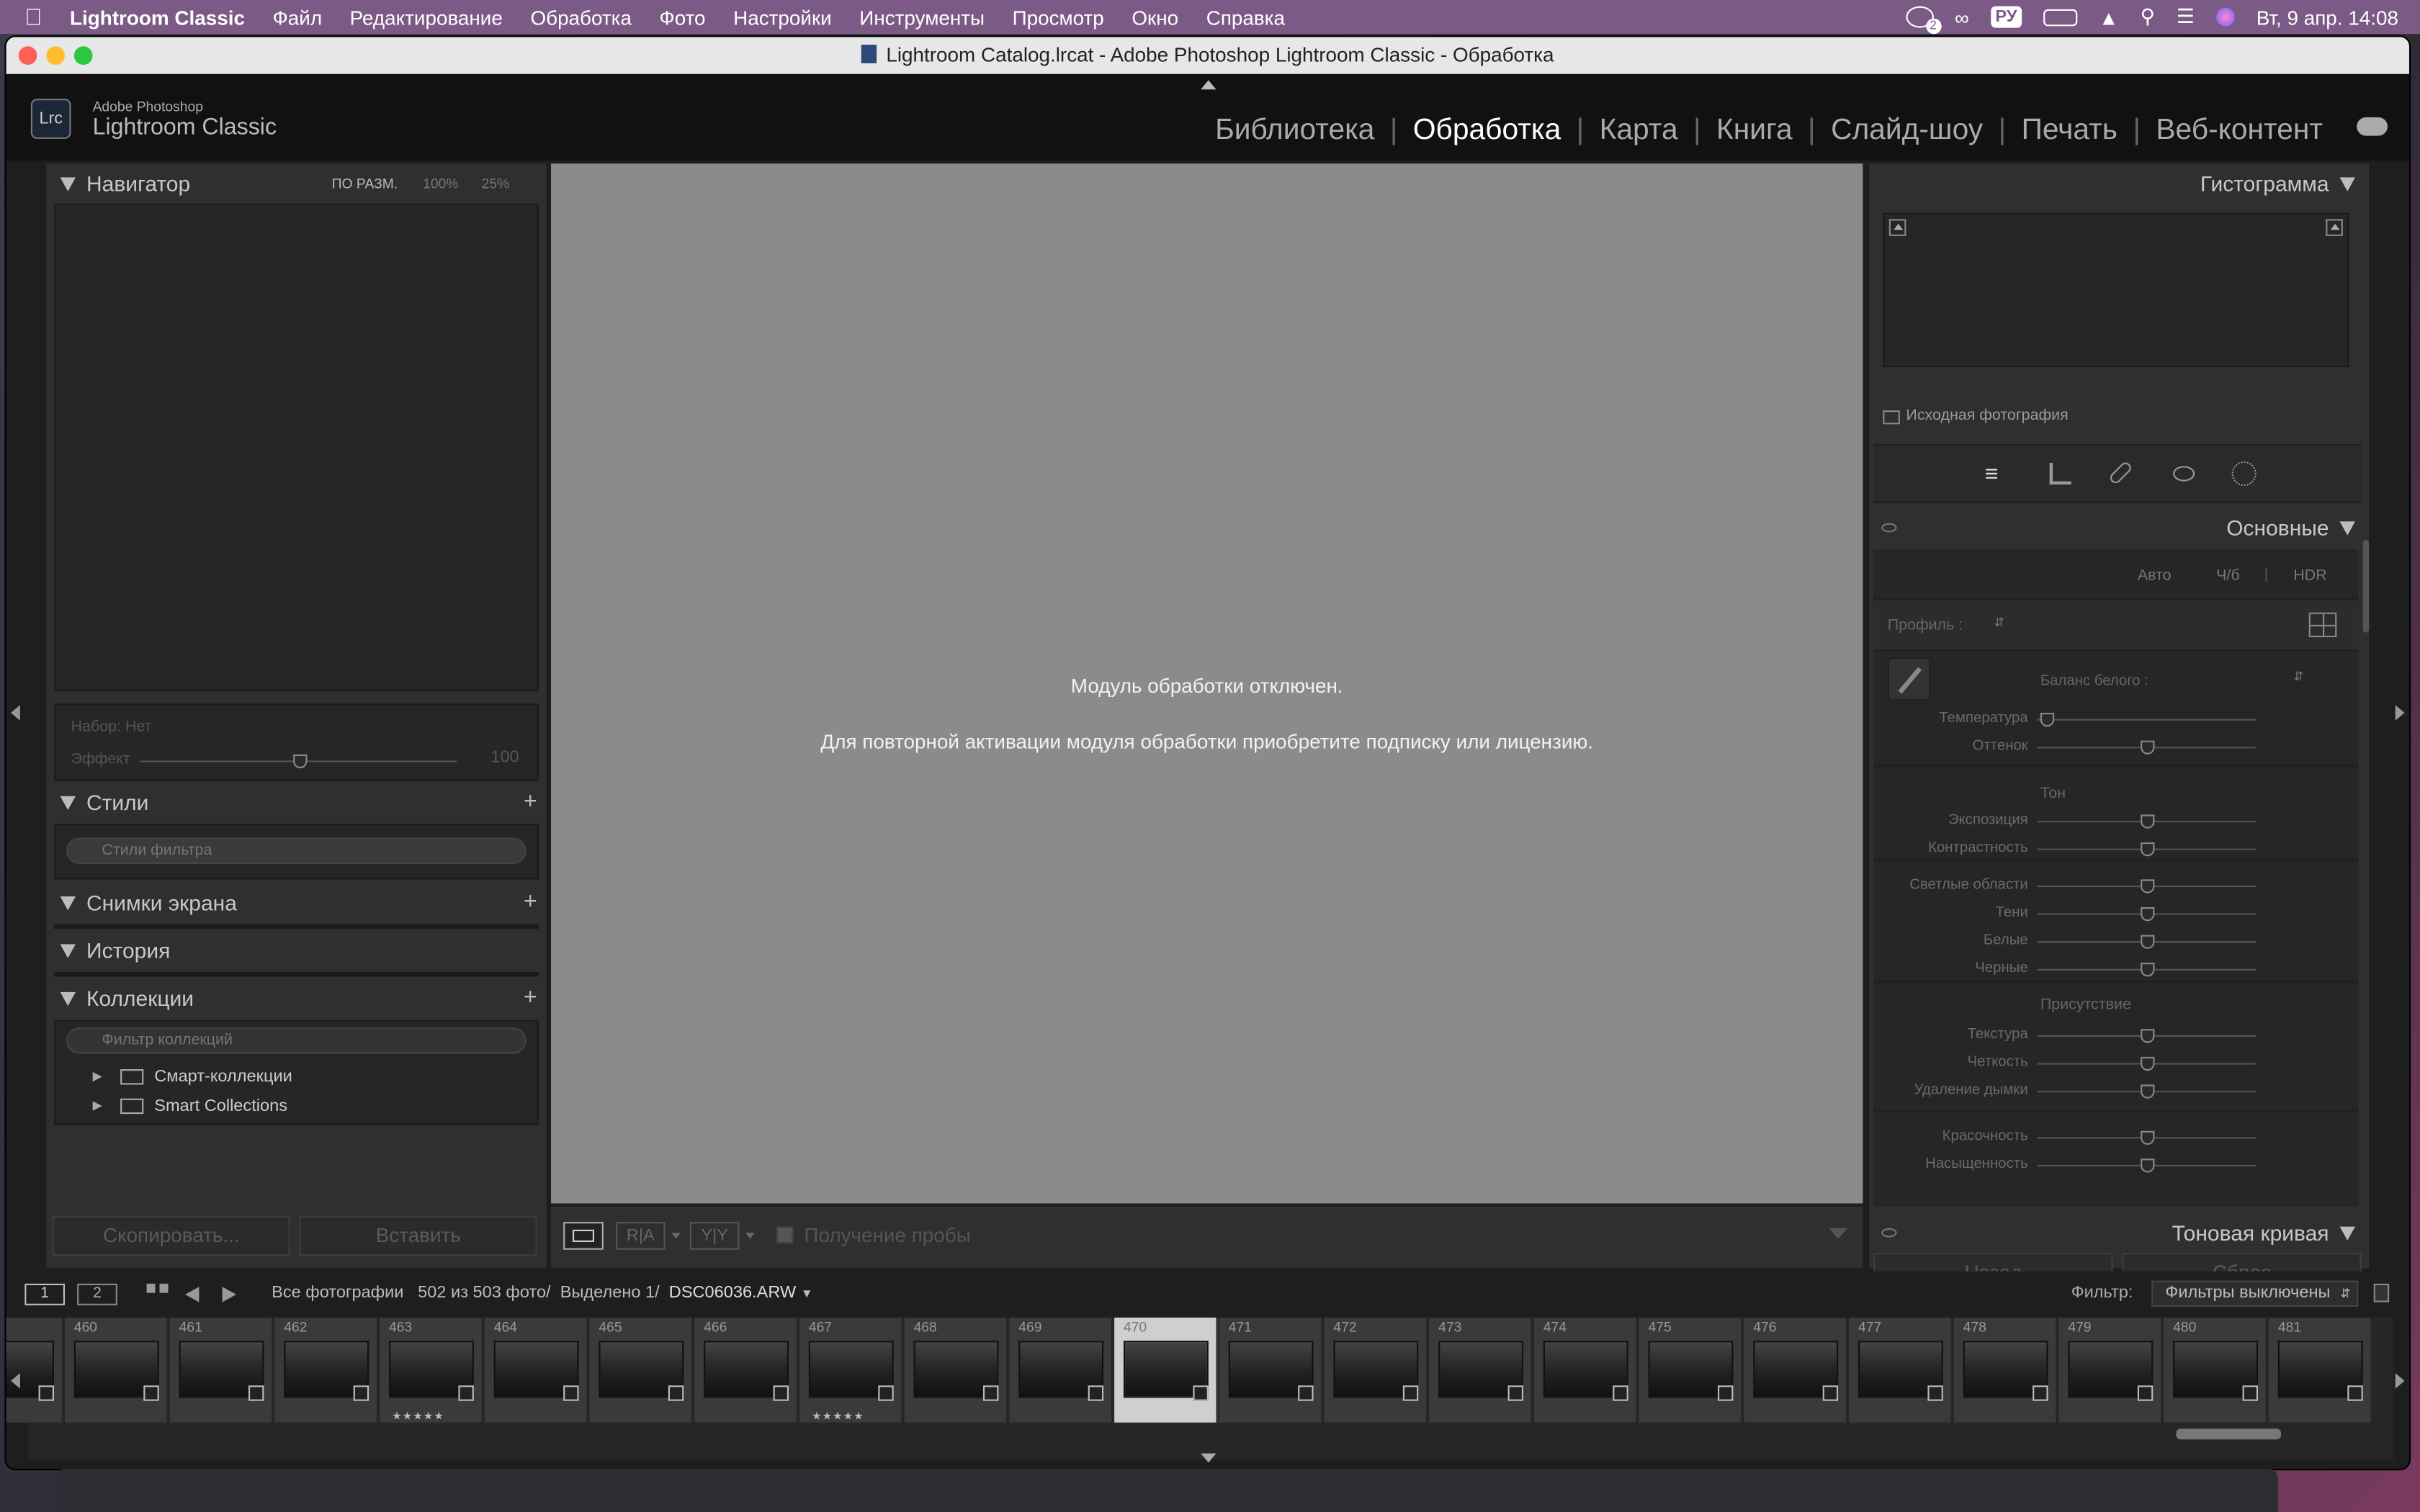  What do you see at coordinates (2322, 624) in the screenshot?
I see `profile-browser-icon` at bounding box center [2322, 624].